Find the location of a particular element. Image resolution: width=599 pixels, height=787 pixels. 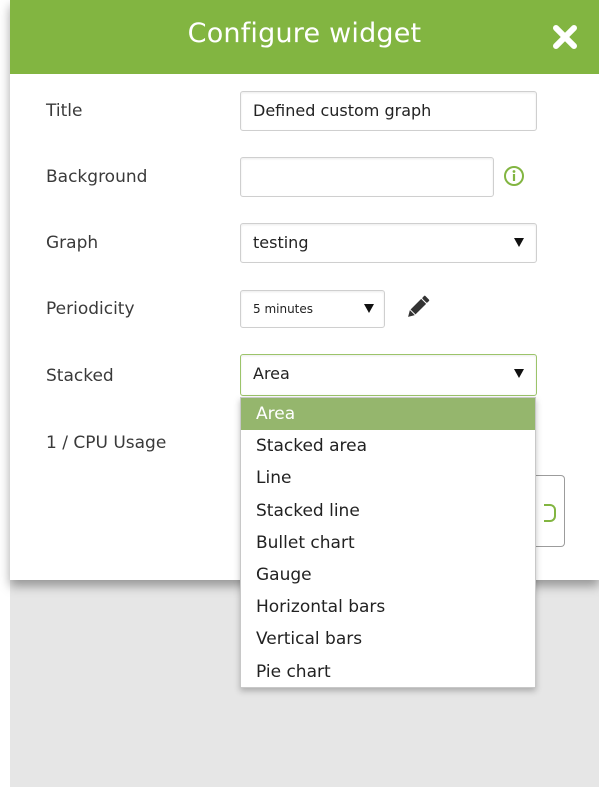

title-input: Defined custom graph is located at coordinates (388, 111).